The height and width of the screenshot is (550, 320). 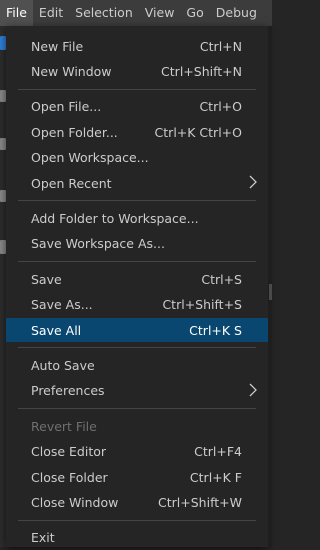 I want to click on menu-item-shortcut: Ctrl+K F, so click(x=215, y=477).